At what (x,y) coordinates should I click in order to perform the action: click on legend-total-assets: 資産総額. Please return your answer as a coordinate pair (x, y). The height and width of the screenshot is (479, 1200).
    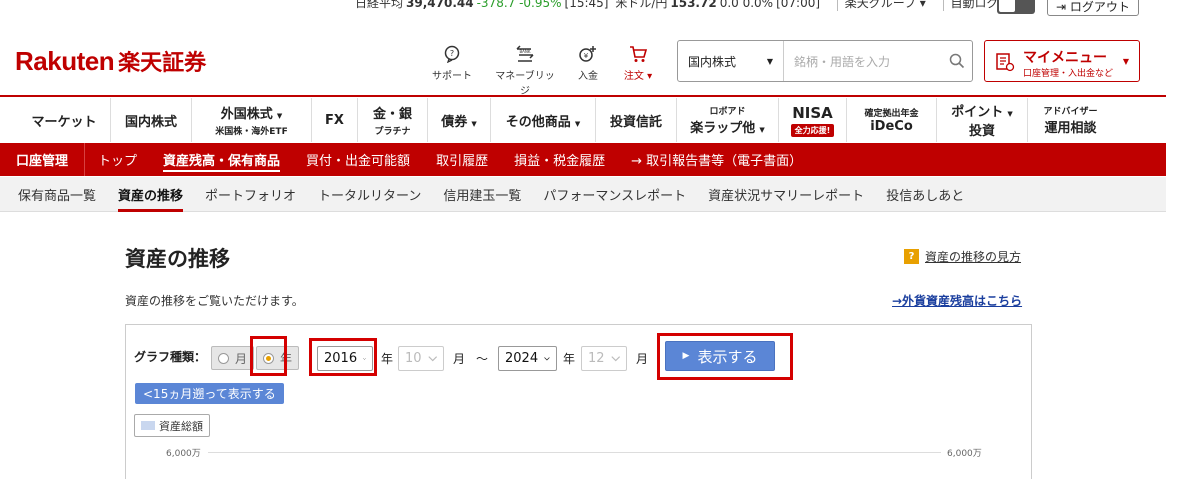
    Looking at the image, I should click on (172, 425).